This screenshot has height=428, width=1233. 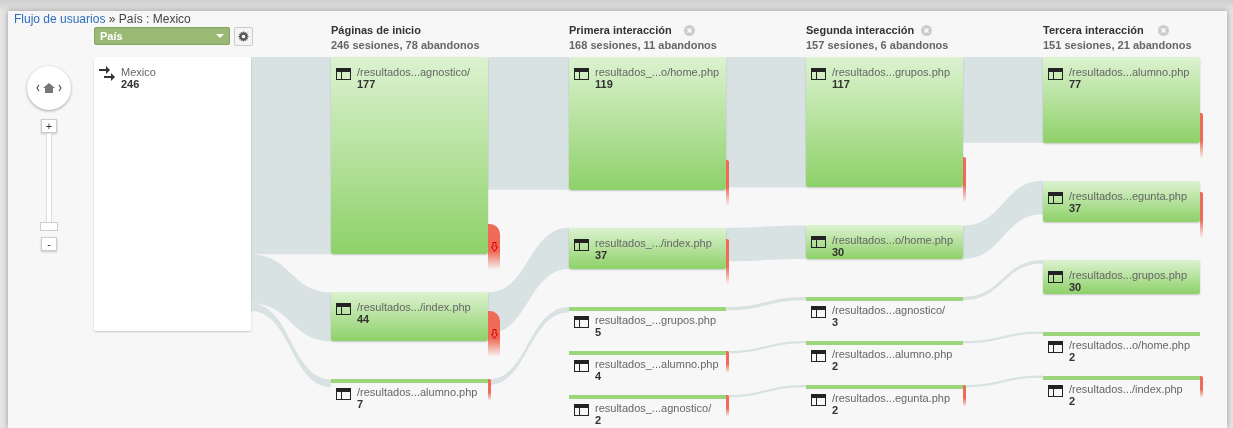 What do you see at coordinates (49, 126) in the screenshot?
I see `zoom-in-button: +` at bounding box center [49, 126].